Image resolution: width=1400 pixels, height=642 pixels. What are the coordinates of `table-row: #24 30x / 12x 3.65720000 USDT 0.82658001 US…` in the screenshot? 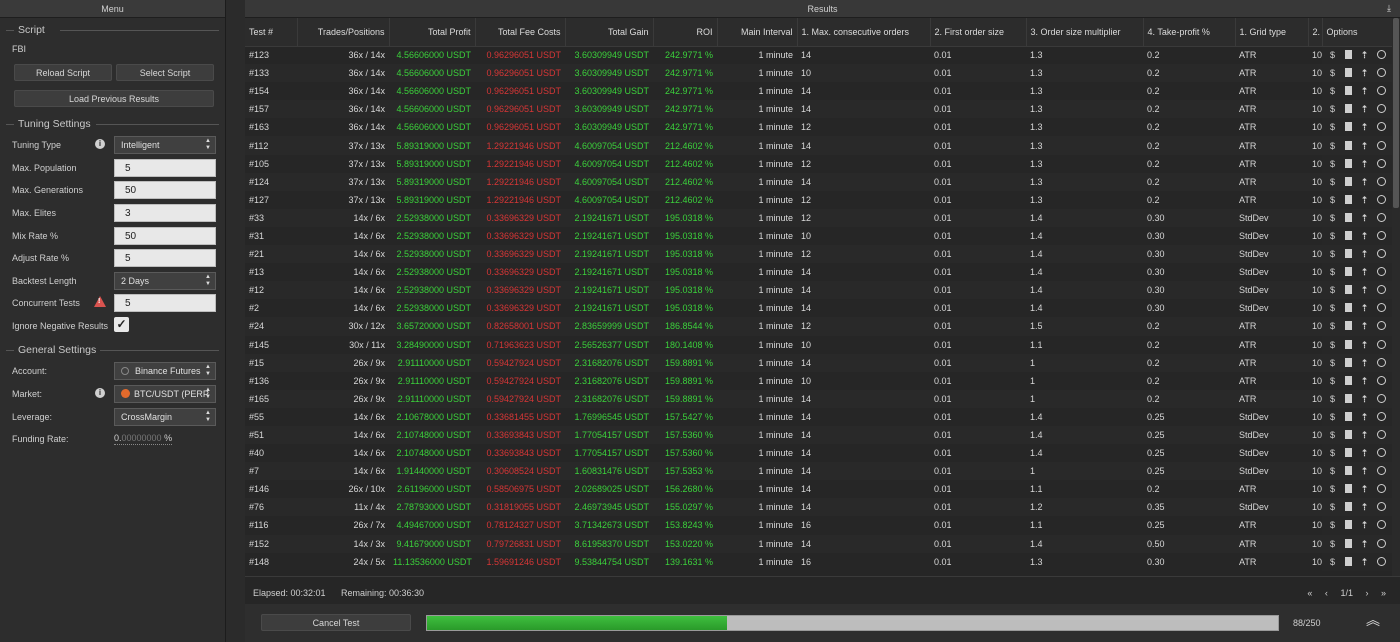 It's located at (818, 326).